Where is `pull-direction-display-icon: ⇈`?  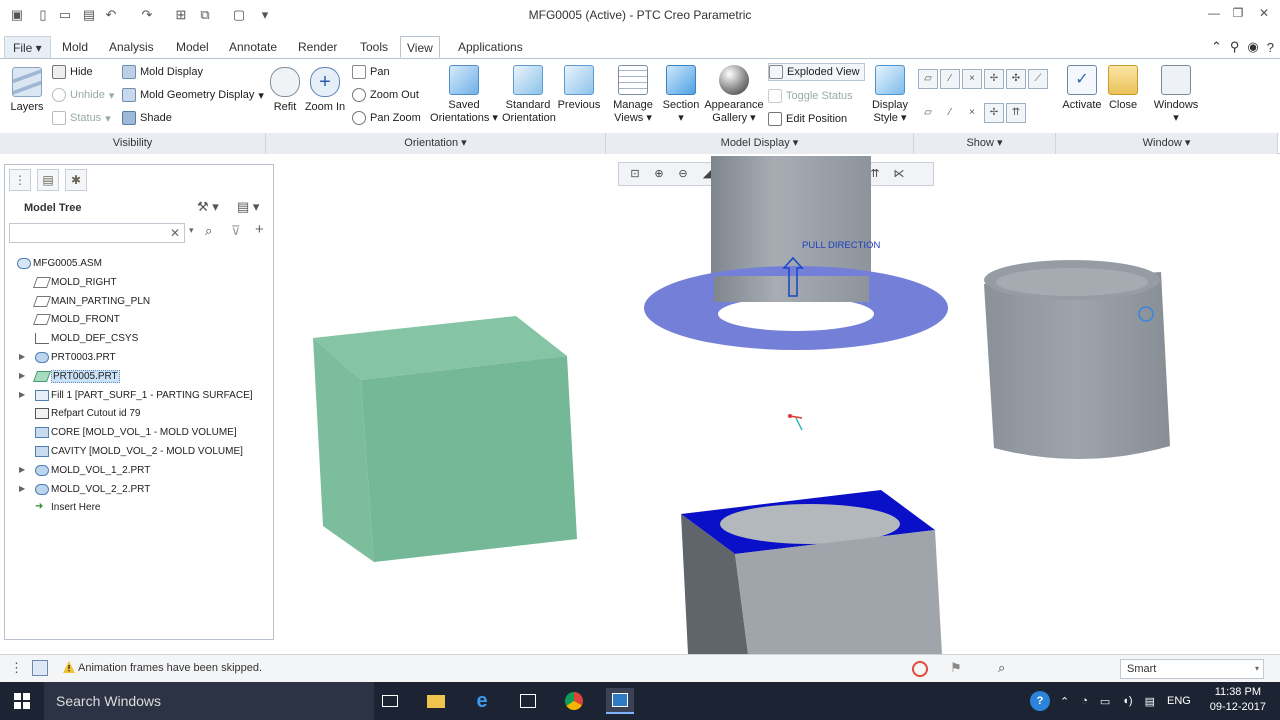 pull-direction-display-icon: ⇈ is located at coordinates (1016, 113).